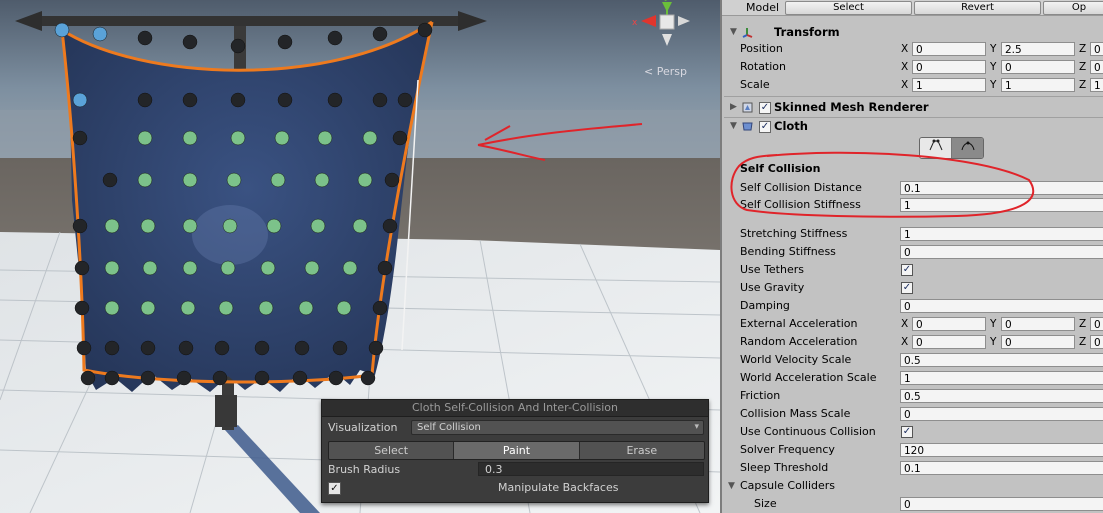 Image resolution: width=1103 pixels, height=513 pixels. Describe the element at coordinates (1096, 67) in the screenshot. I see `rotation-z-field: 0` at that location.